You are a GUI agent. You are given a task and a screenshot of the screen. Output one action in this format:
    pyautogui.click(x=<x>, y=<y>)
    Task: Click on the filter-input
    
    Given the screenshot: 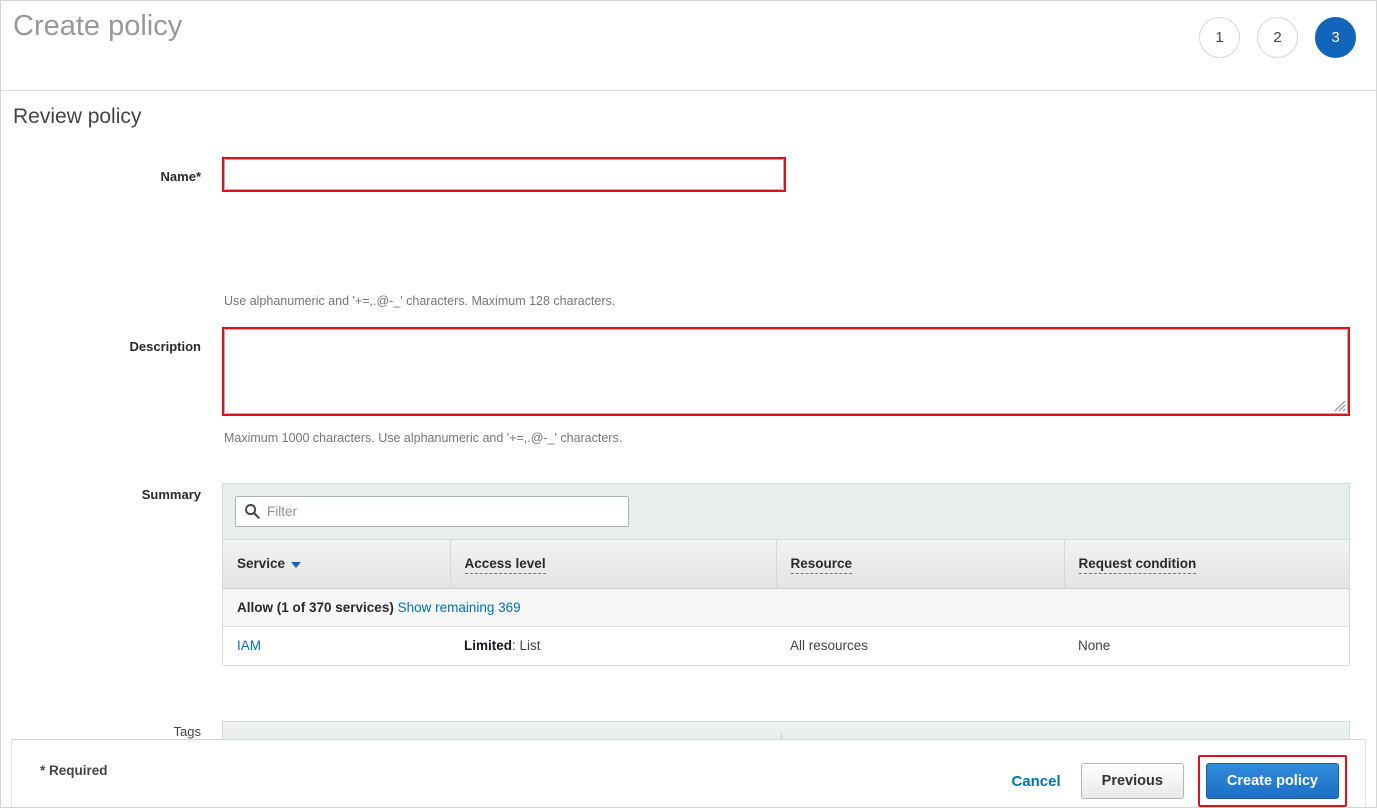 What is the action you would take?
    pyautogui.click(x=432, y=511)
    